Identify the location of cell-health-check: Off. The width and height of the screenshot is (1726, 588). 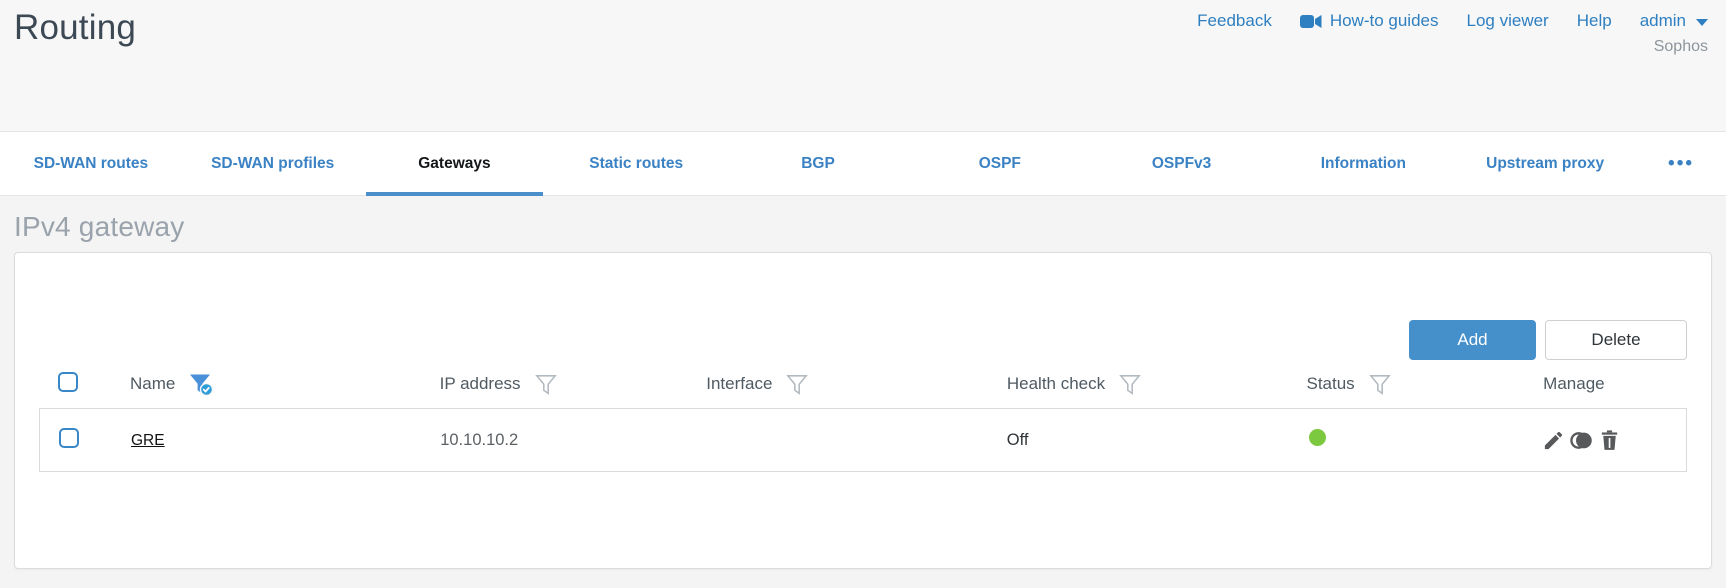
(1017, 439).